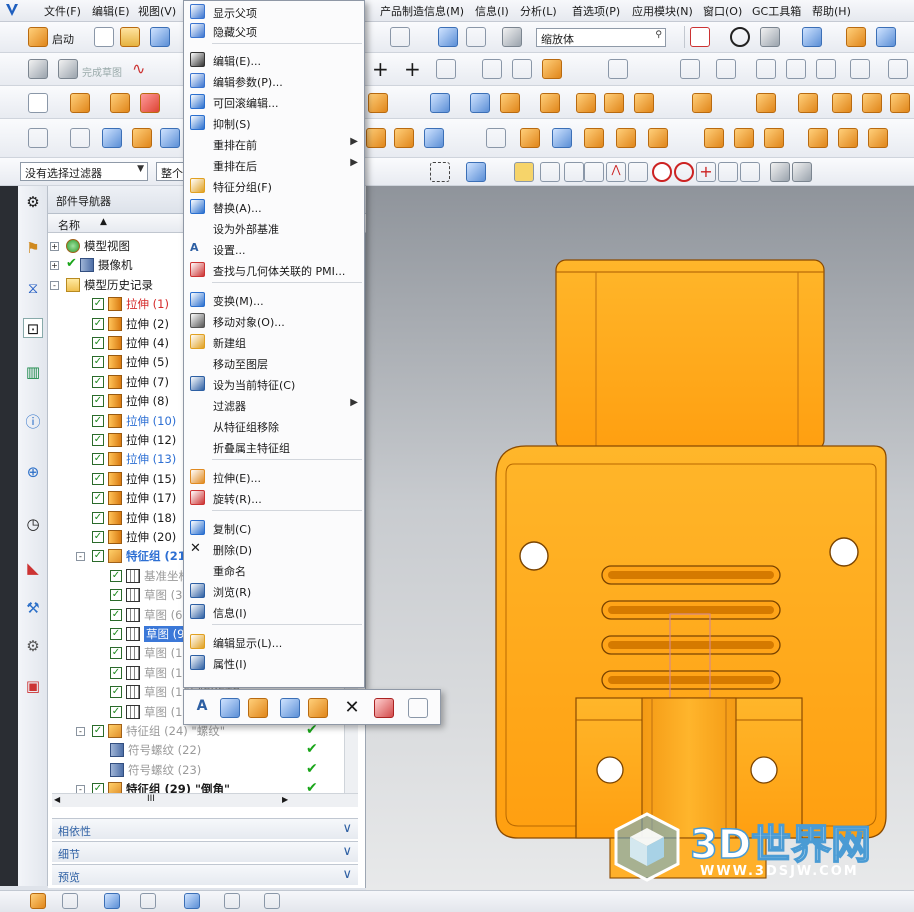 This screenshot has width=914, height=912. I want to click on snap-icon, so click(448, 37).